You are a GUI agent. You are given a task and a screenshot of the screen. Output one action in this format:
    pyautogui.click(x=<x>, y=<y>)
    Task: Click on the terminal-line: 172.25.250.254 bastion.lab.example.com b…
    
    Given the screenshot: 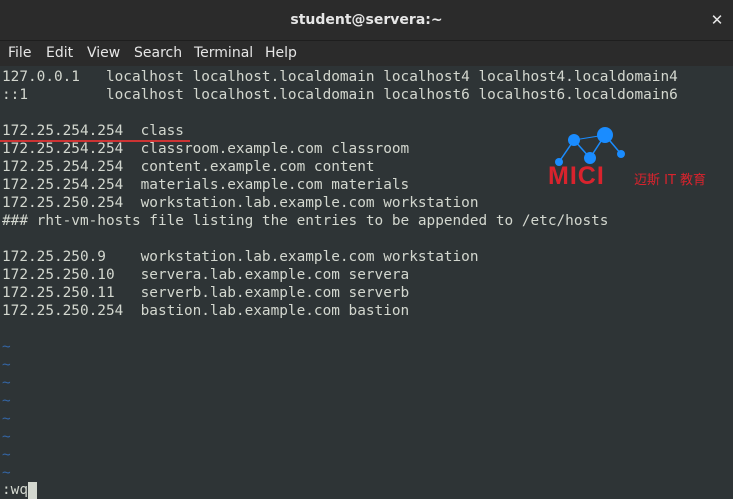 What is the action you would take?
    pyautogui.click(x=206, y=311)
    